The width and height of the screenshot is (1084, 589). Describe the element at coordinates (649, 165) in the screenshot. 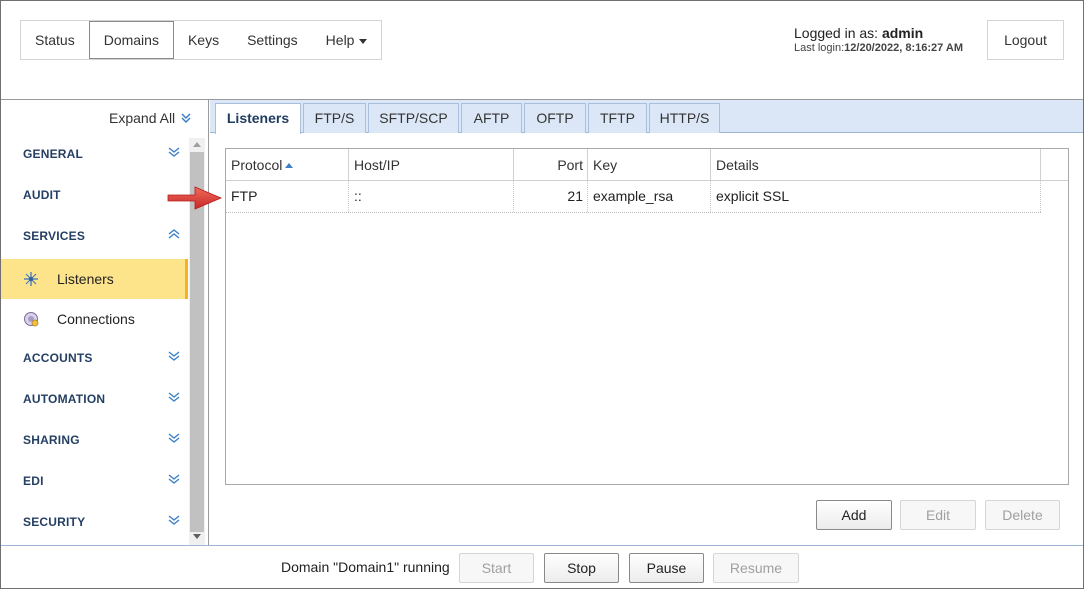

I see `column-header-key: Key` at that location.